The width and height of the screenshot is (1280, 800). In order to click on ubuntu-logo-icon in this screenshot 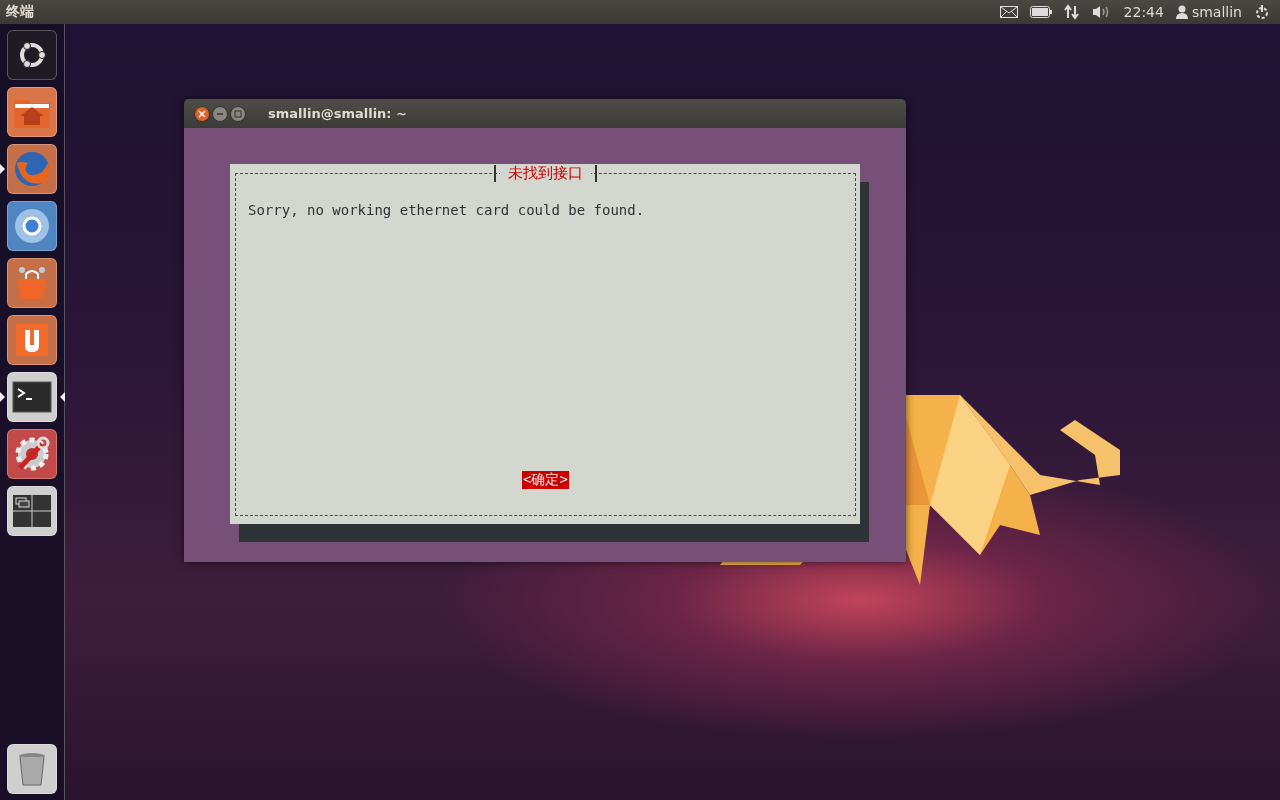, I will do `click(32, 55)`.